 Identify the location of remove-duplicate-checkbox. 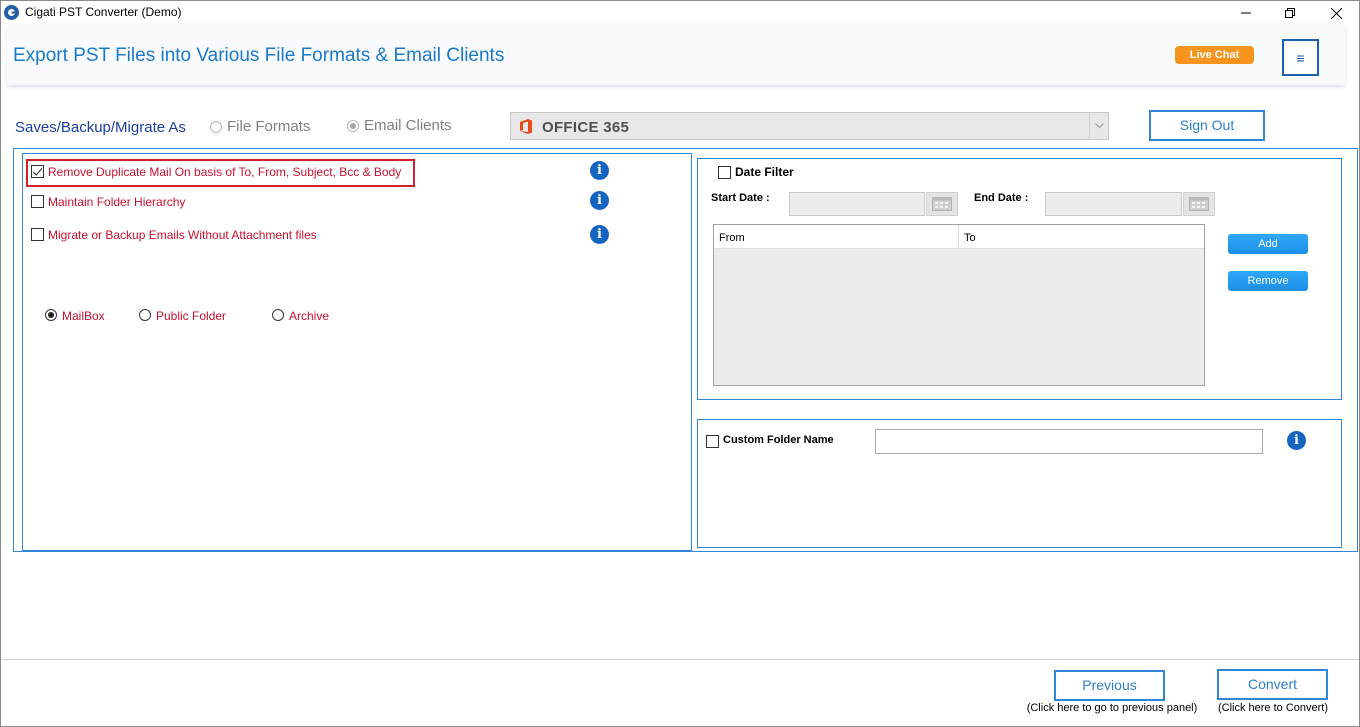
(37, 171).